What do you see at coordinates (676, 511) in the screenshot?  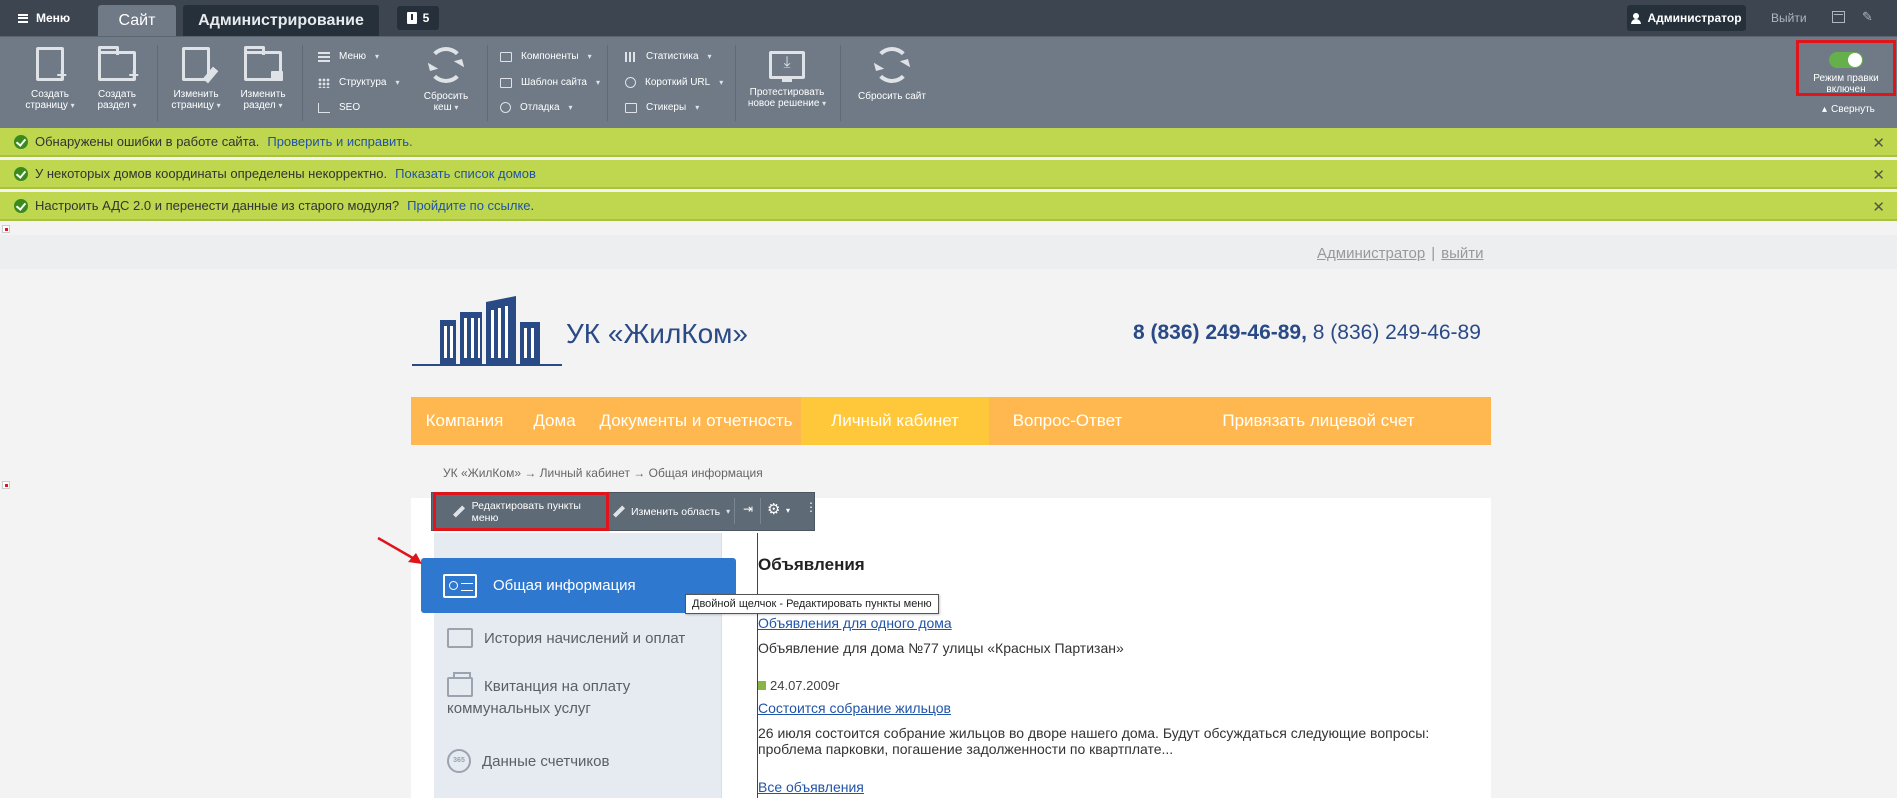 I see `change-area-label: Изменить область` at bounding box center [676, 511].